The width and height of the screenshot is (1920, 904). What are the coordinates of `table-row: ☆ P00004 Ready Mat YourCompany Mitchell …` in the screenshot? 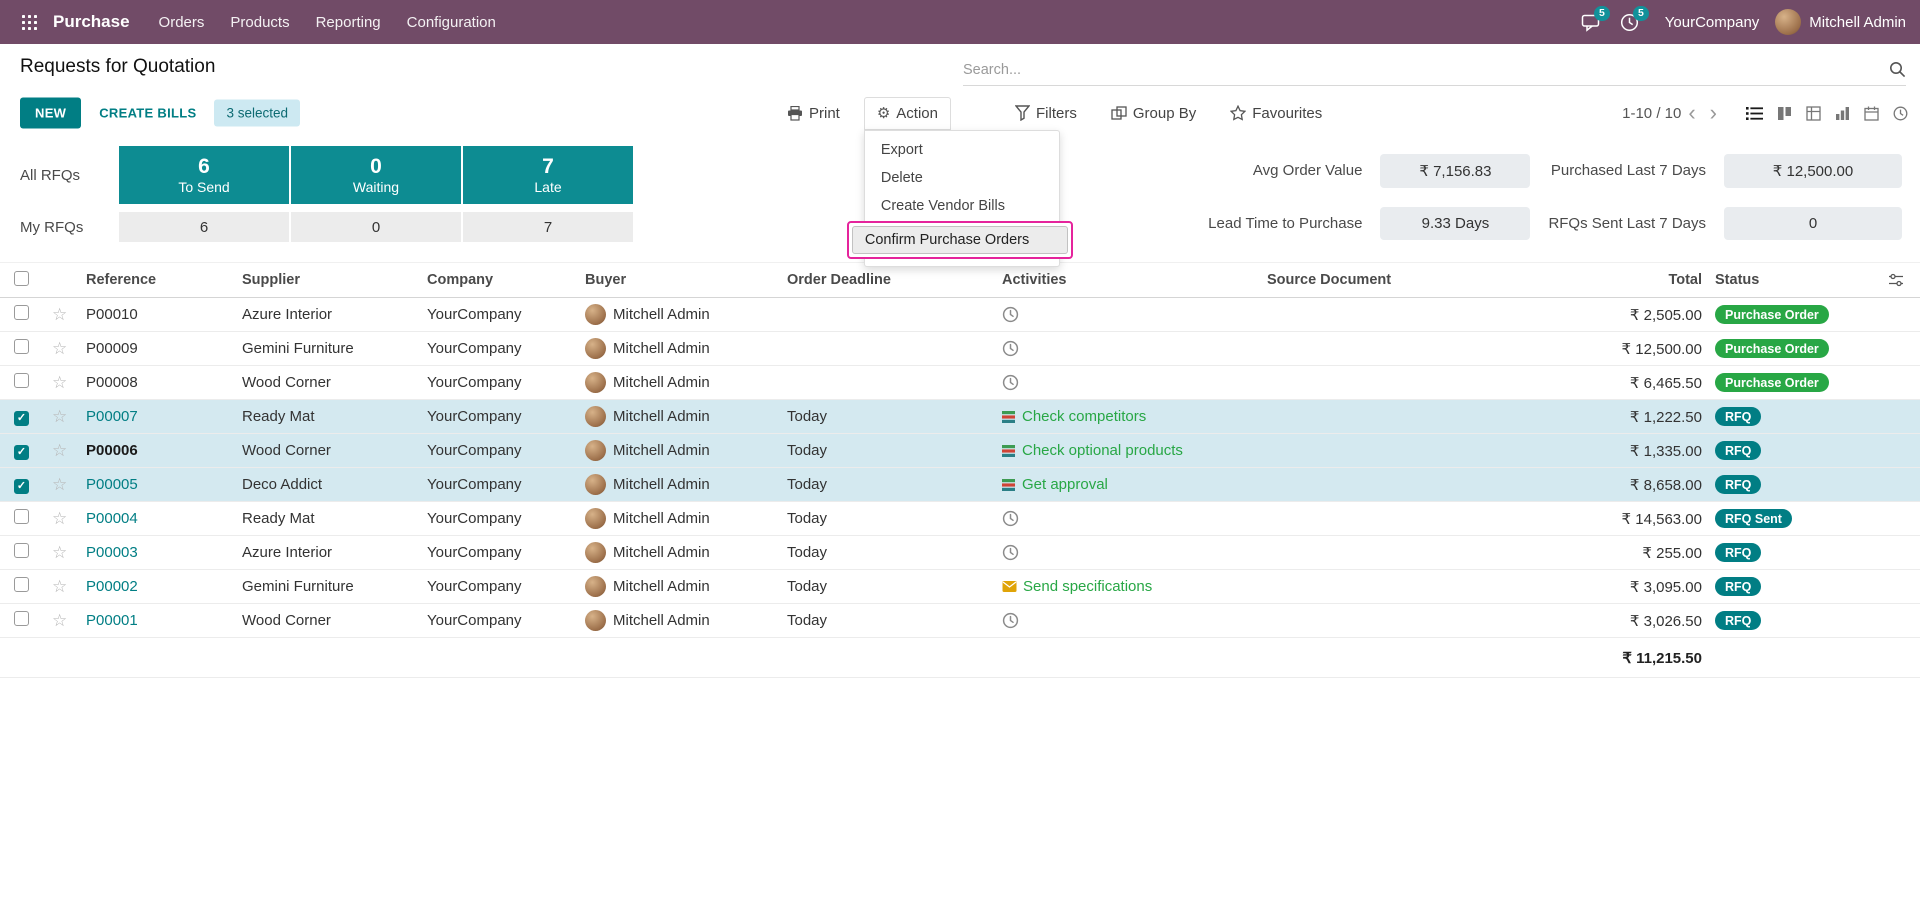 It's located at (960, 519).